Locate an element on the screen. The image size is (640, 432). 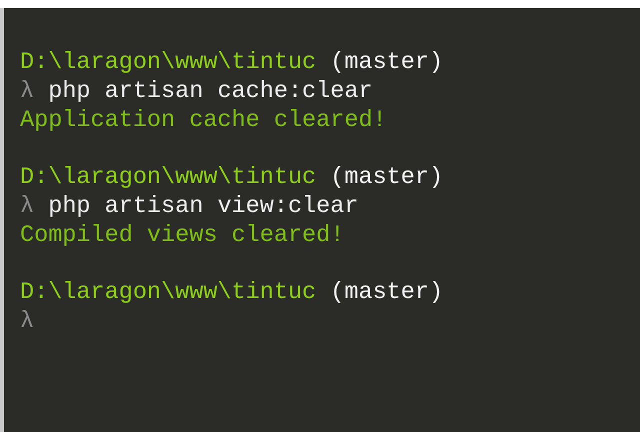
command-text: php artisan cache:clear is located at coordinates (210, 92).